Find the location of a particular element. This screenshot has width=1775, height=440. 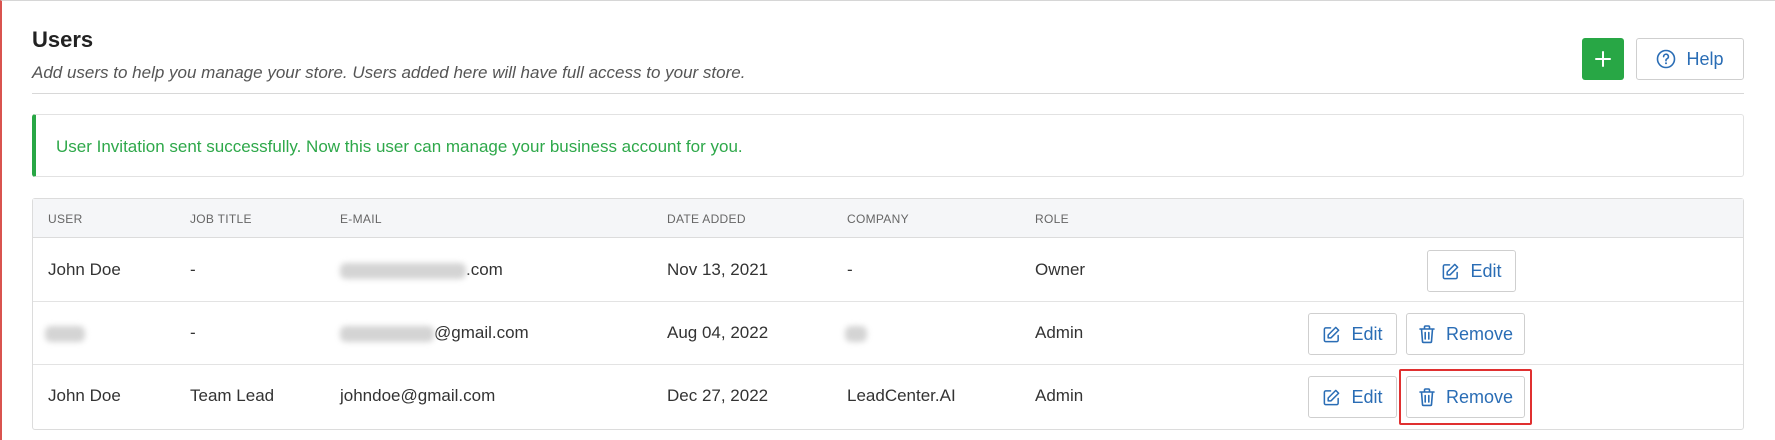

email-suffix: @gmail.com is located at coordinates (481, 332).